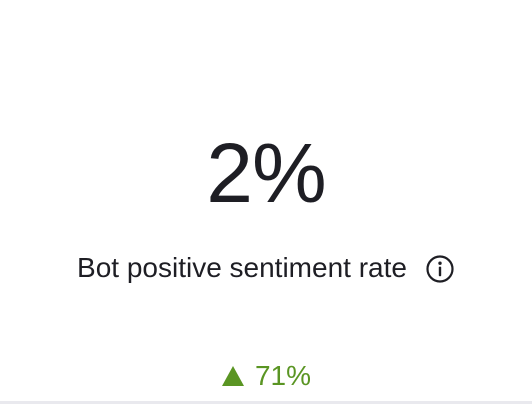  Describe the element at coordinates (242, 267) in the screenshot. I see `metric-label: Bot positive sentiment rate` at that location.